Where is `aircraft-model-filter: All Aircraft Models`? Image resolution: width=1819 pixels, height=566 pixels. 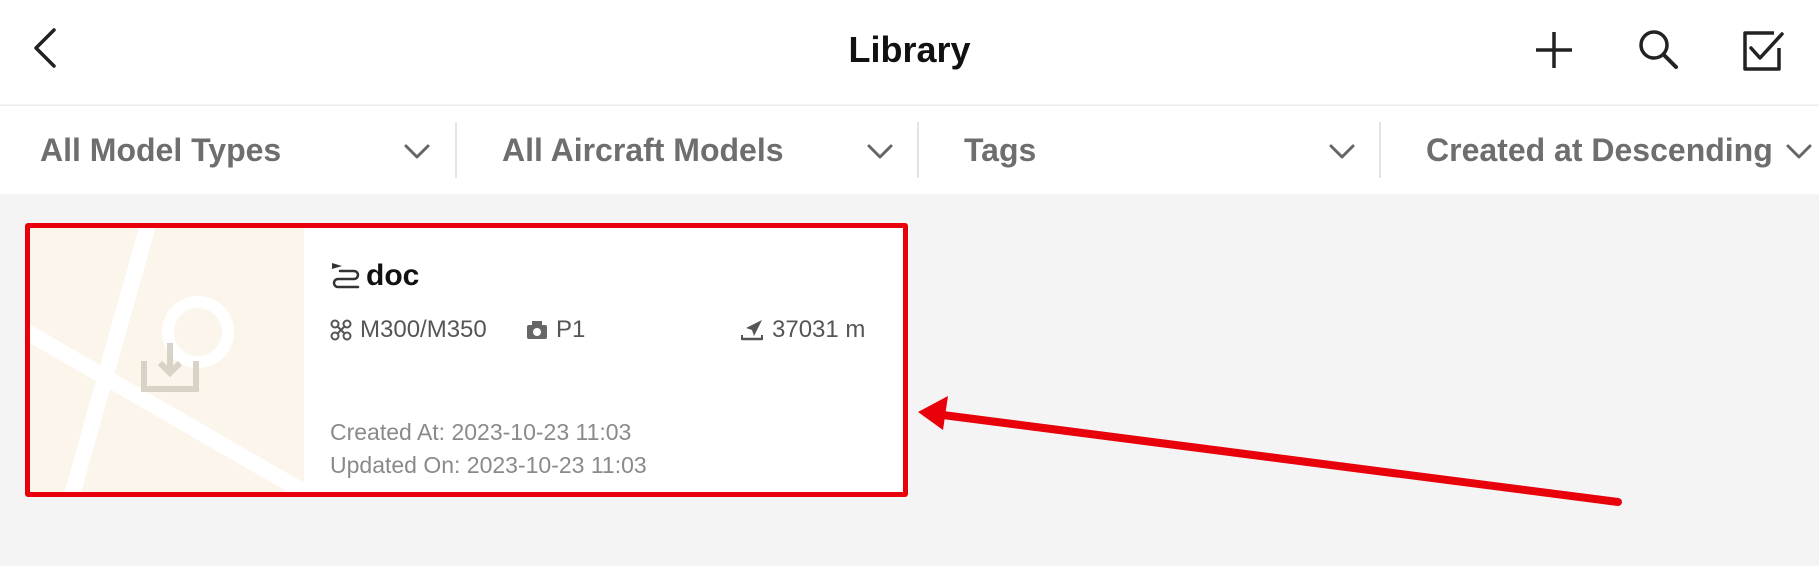 aircraft-model-filter: All Aircraft Models is located at coordinates (687, 150).